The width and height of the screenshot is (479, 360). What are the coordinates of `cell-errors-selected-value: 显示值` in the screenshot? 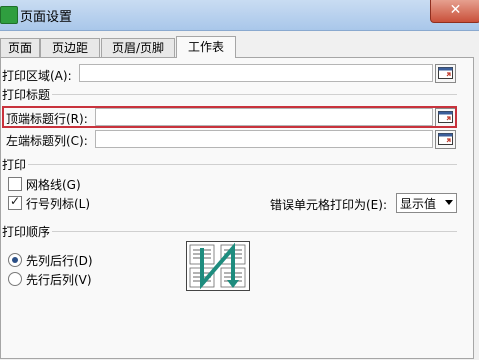 It's located at (418, 204).